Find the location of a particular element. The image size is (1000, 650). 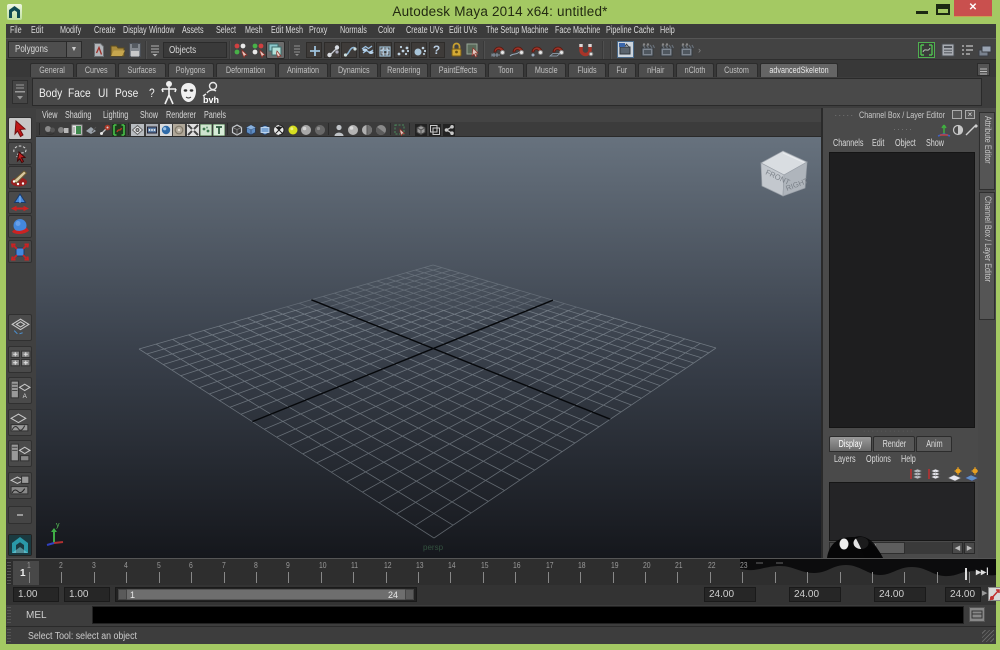

svg-text: bvh is located at coordinates (211, 100).